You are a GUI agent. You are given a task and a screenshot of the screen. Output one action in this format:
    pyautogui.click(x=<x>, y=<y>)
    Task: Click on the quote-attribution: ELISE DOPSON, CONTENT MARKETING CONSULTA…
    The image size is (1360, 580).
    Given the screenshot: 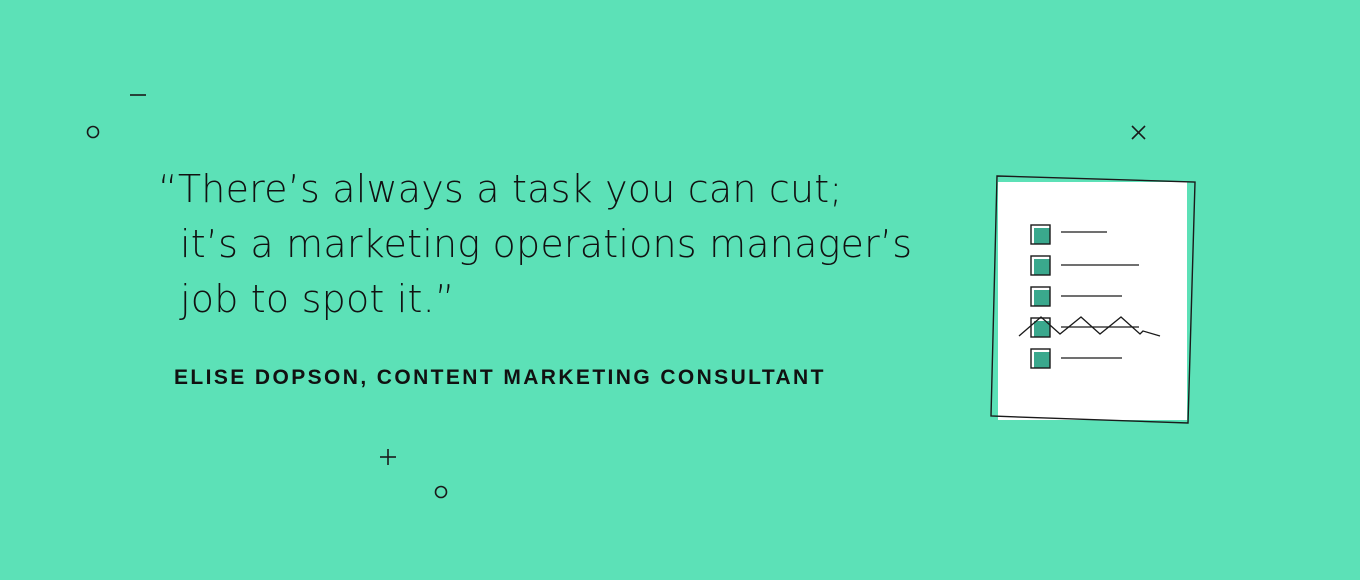 What is the action you would take?
    pyautogui.click(x=500, y=377)
    